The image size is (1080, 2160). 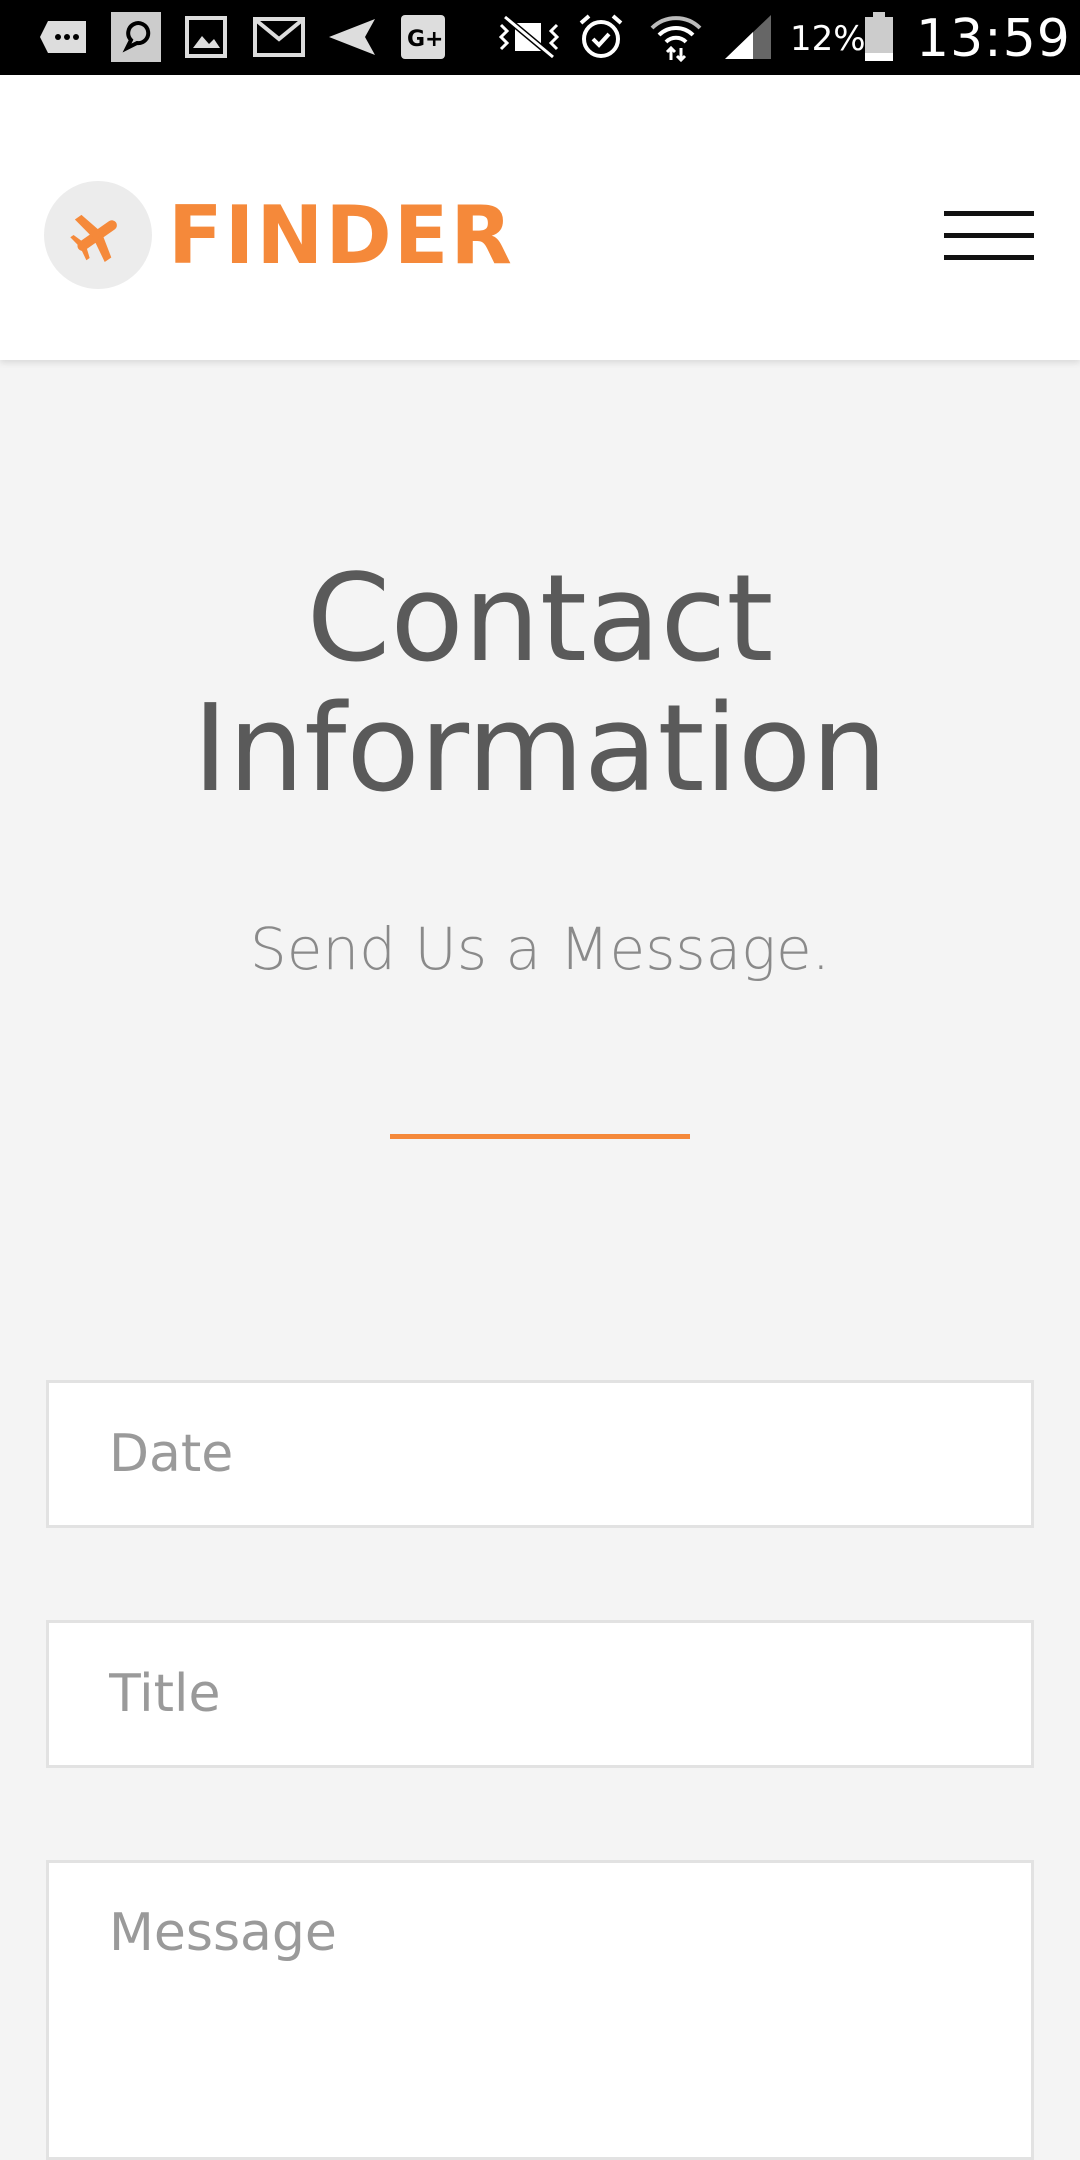 What do you see at coordinates (676, 37) in the screenshot?
I see `wifi-icon` at bounding box center [676, 37].